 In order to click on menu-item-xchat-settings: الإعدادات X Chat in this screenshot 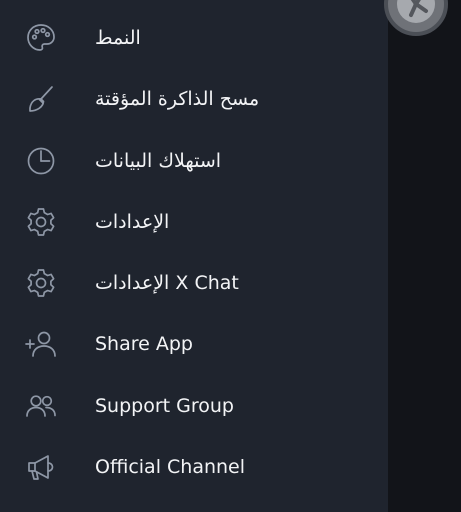, I will do `click(194, 282)`.